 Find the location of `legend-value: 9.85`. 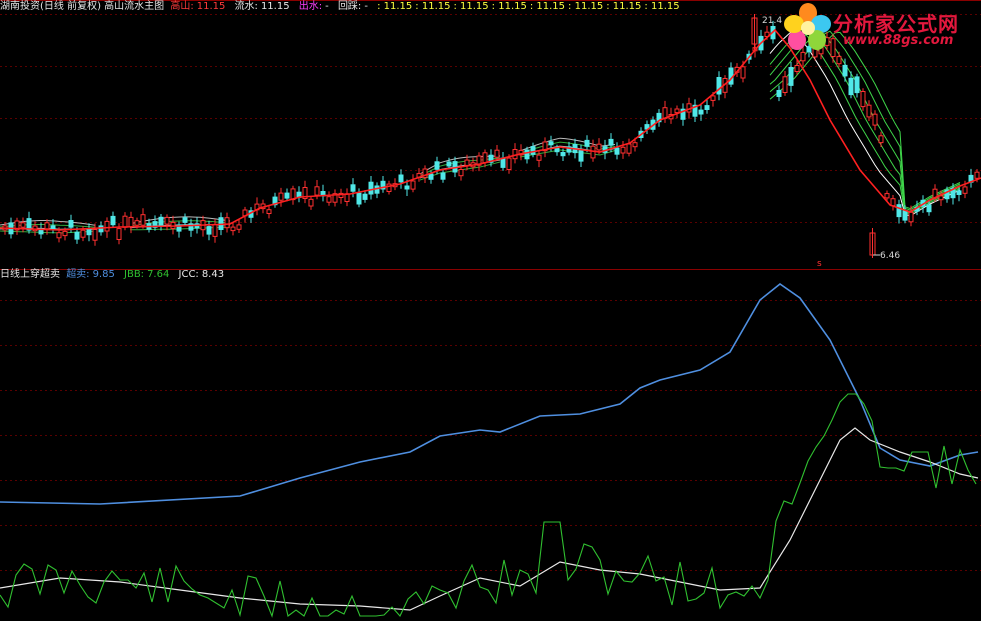

legend-value: 9.85 is located at coordinates (103, 274).